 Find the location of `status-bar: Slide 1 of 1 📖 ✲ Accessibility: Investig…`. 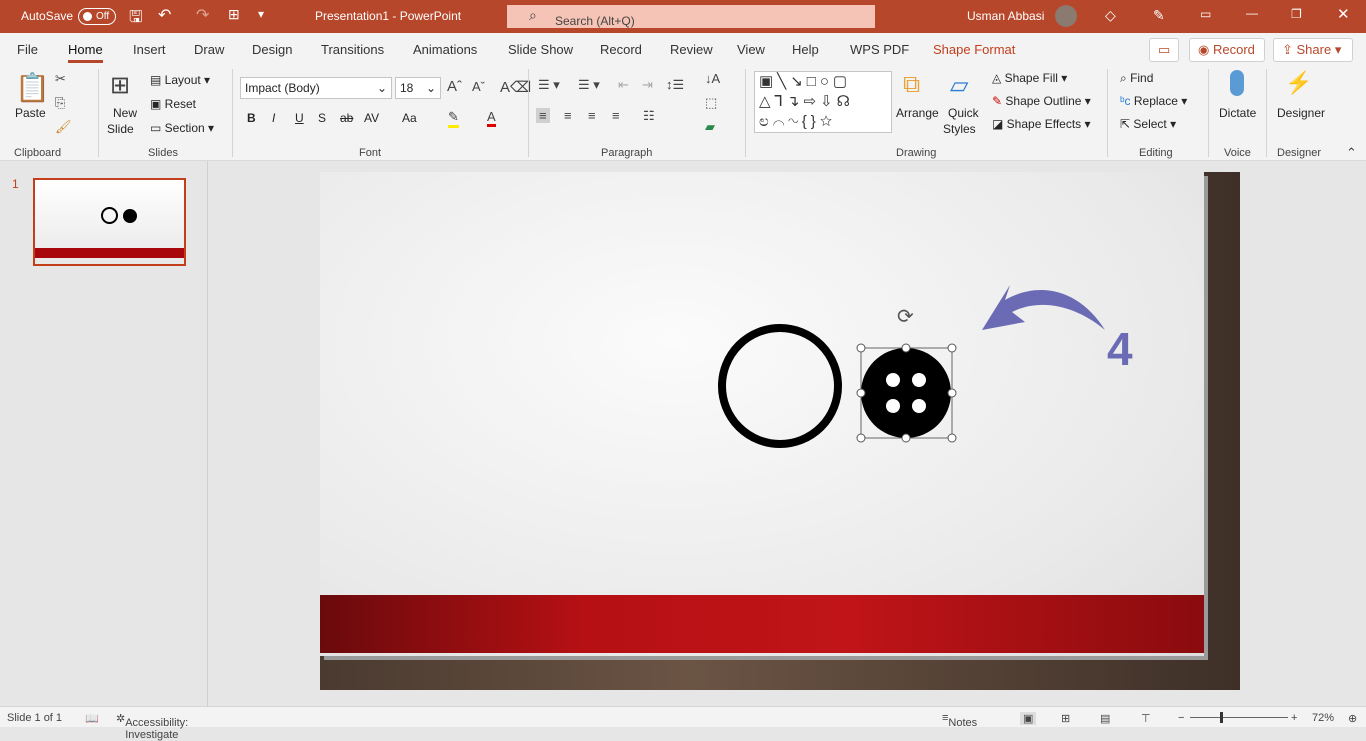

status-bar: Slide 1 of 1 📖 ✲ Accessibility: Investig… is located at coordinates (683, 723).